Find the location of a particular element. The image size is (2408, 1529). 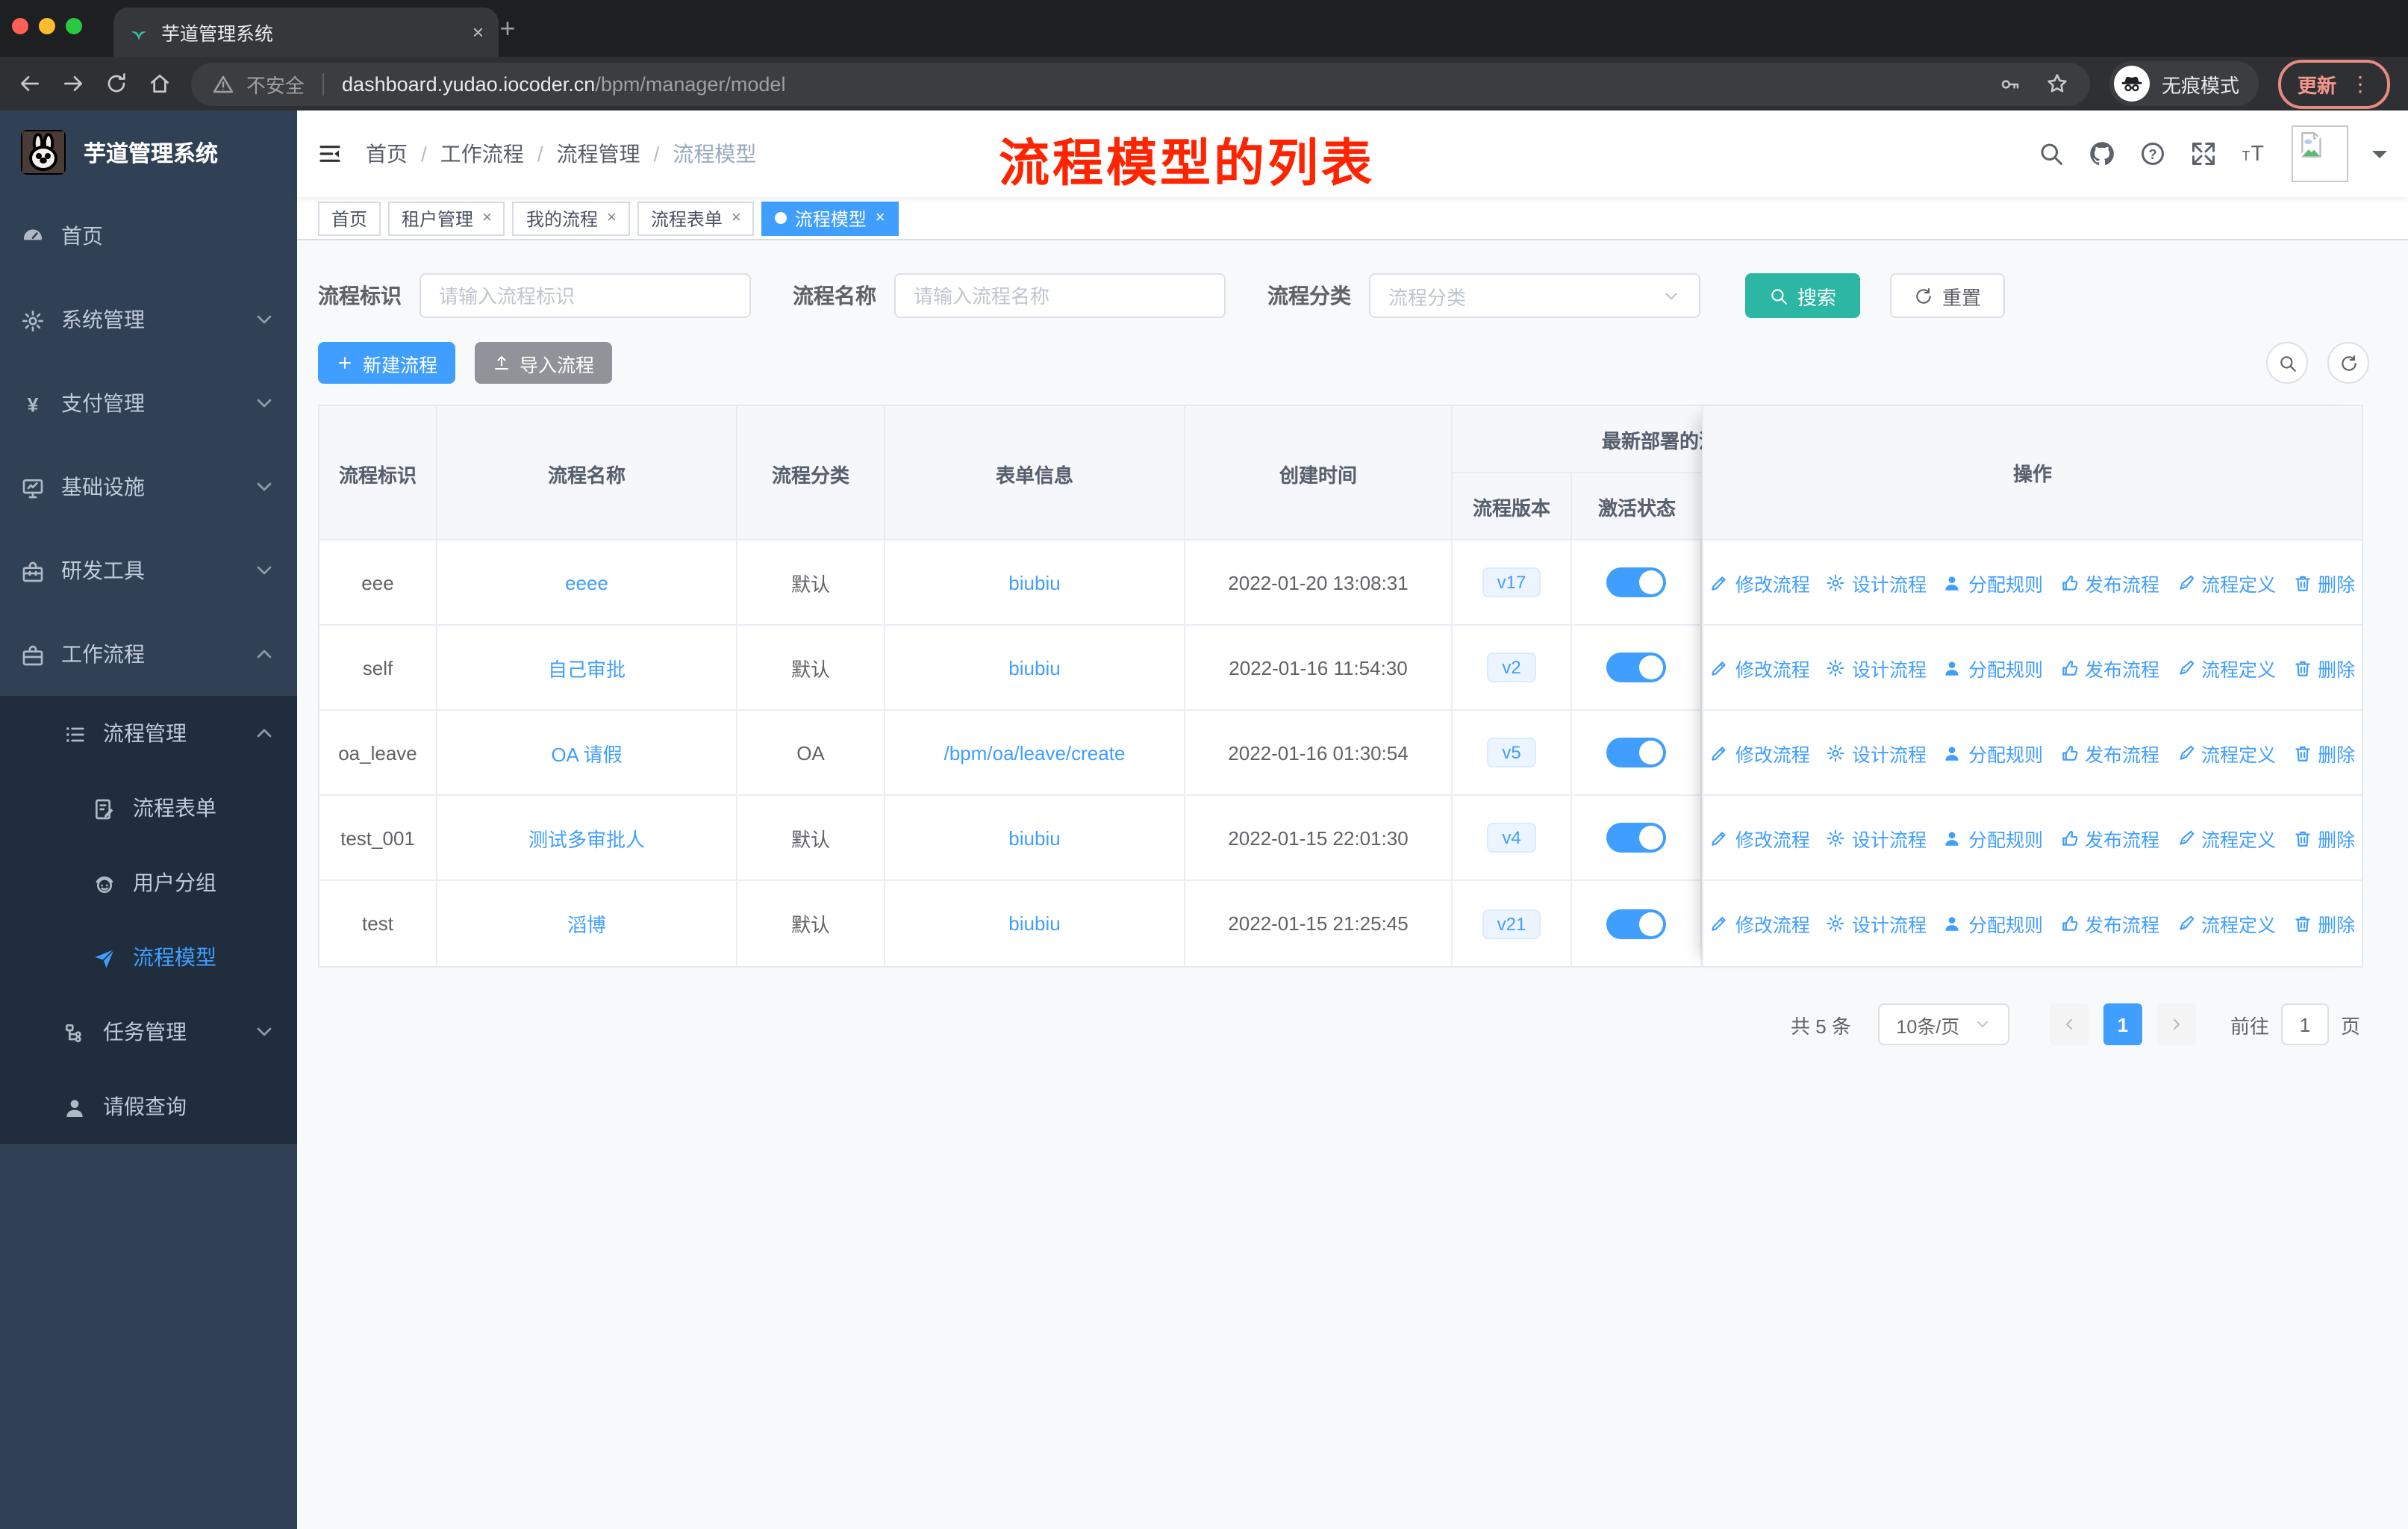

breadcrumb-item: 工作流程 is located at coordinates (482, 154).